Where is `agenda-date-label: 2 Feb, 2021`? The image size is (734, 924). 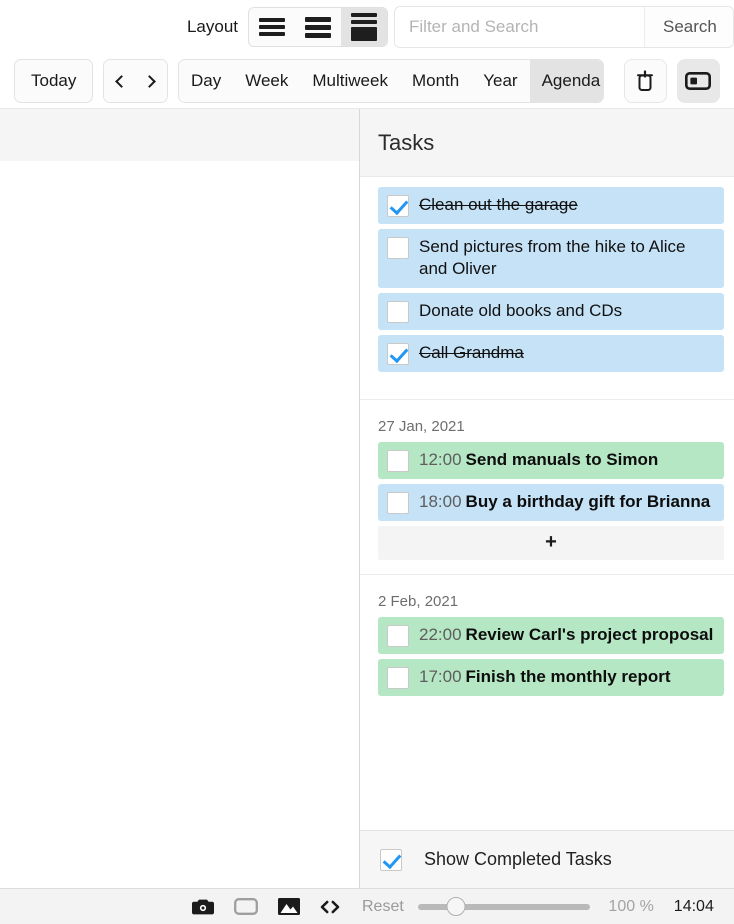 agenda-date-label: 2 Feb, 2021 is located at coordinates (418, 601).